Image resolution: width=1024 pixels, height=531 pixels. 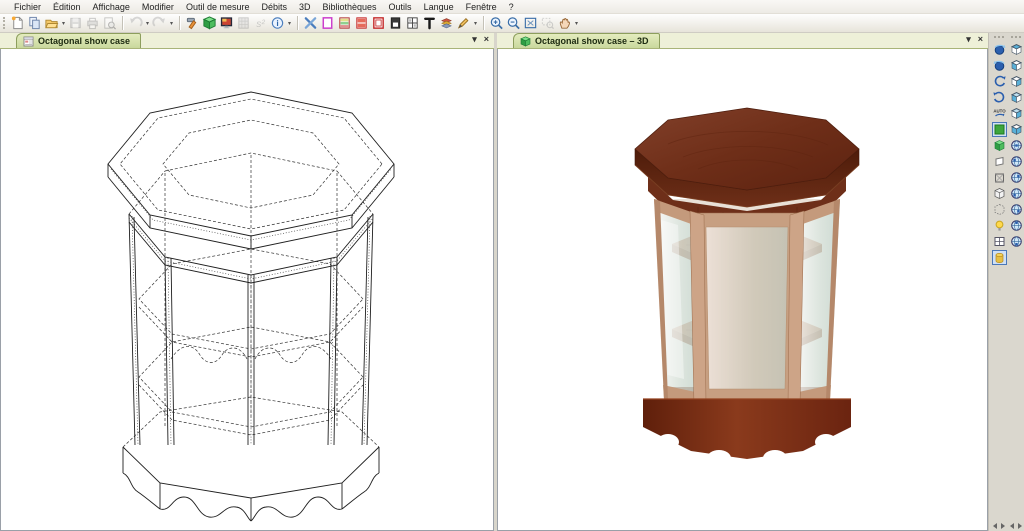 I want to click on zoom-in-icon, so click(x=496, y=23).